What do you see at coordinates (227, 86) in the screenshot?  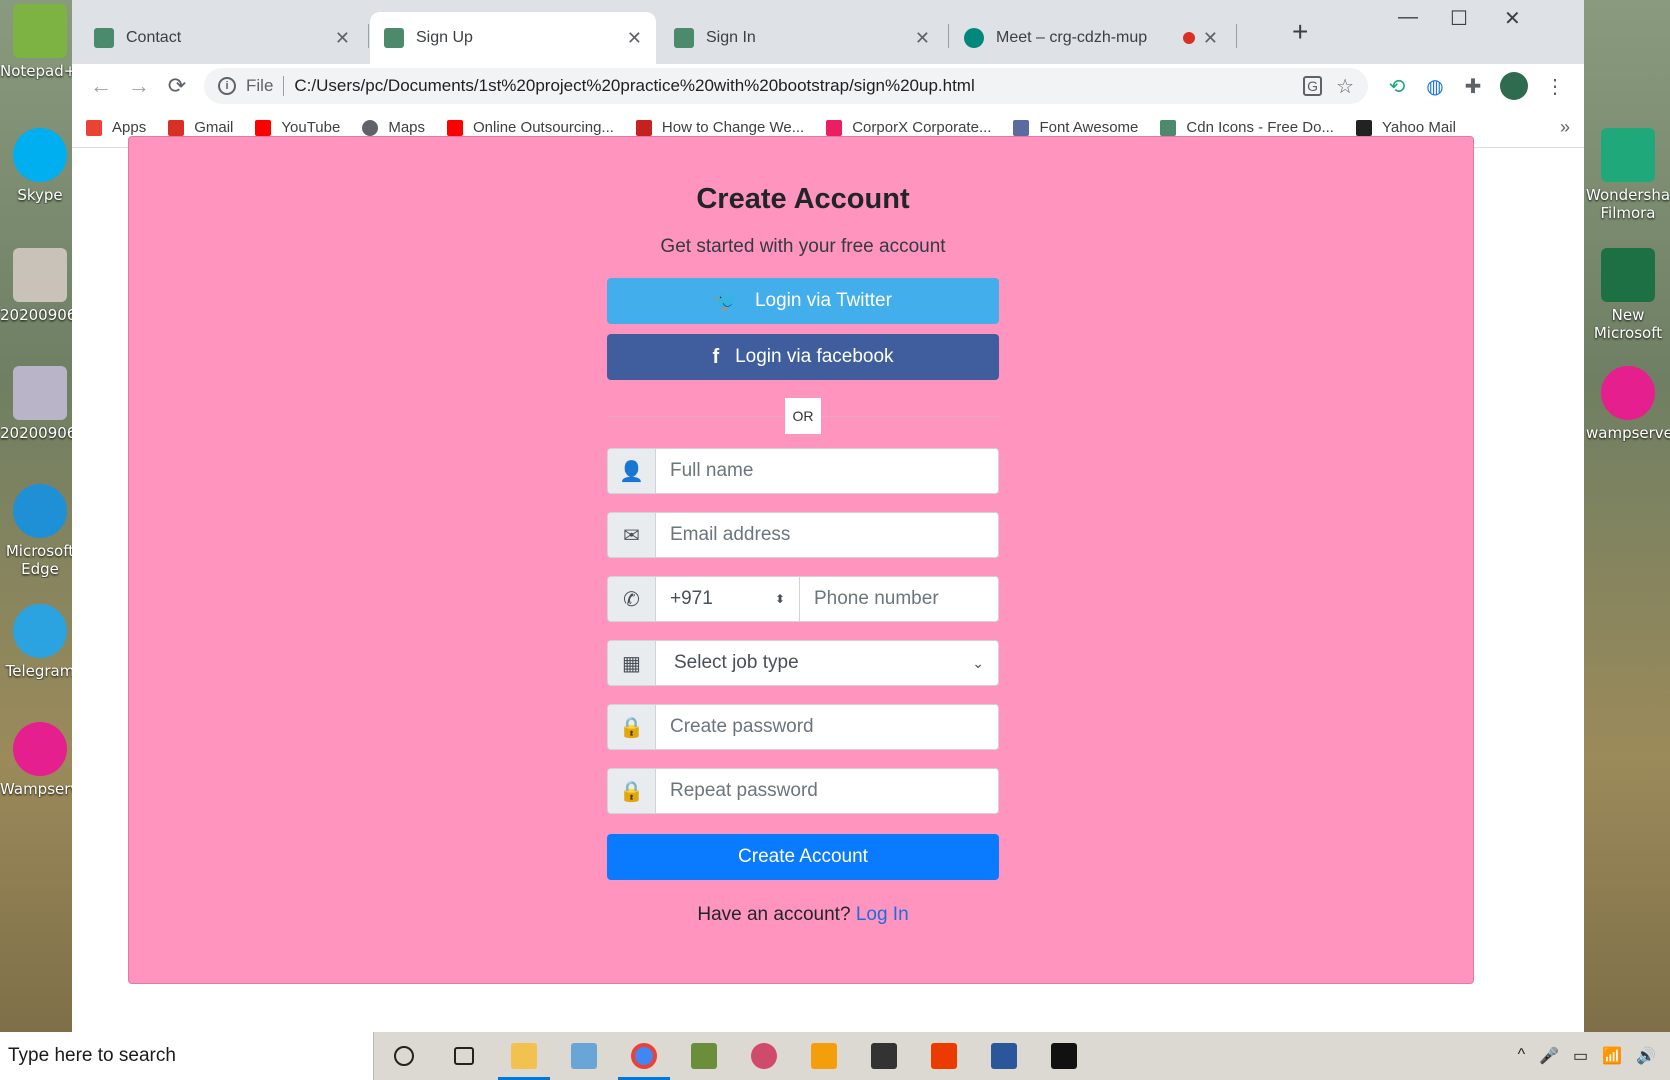 I see `info-icon: i` at bounding box center [227, 86].